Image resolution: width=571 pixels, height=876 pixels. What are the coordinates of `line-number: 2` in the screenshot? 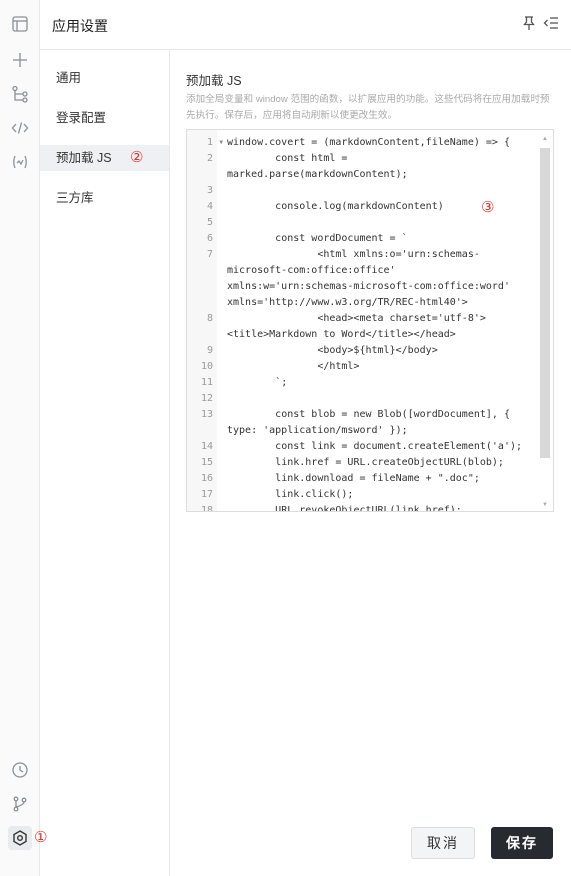 It's located at (209, 158).